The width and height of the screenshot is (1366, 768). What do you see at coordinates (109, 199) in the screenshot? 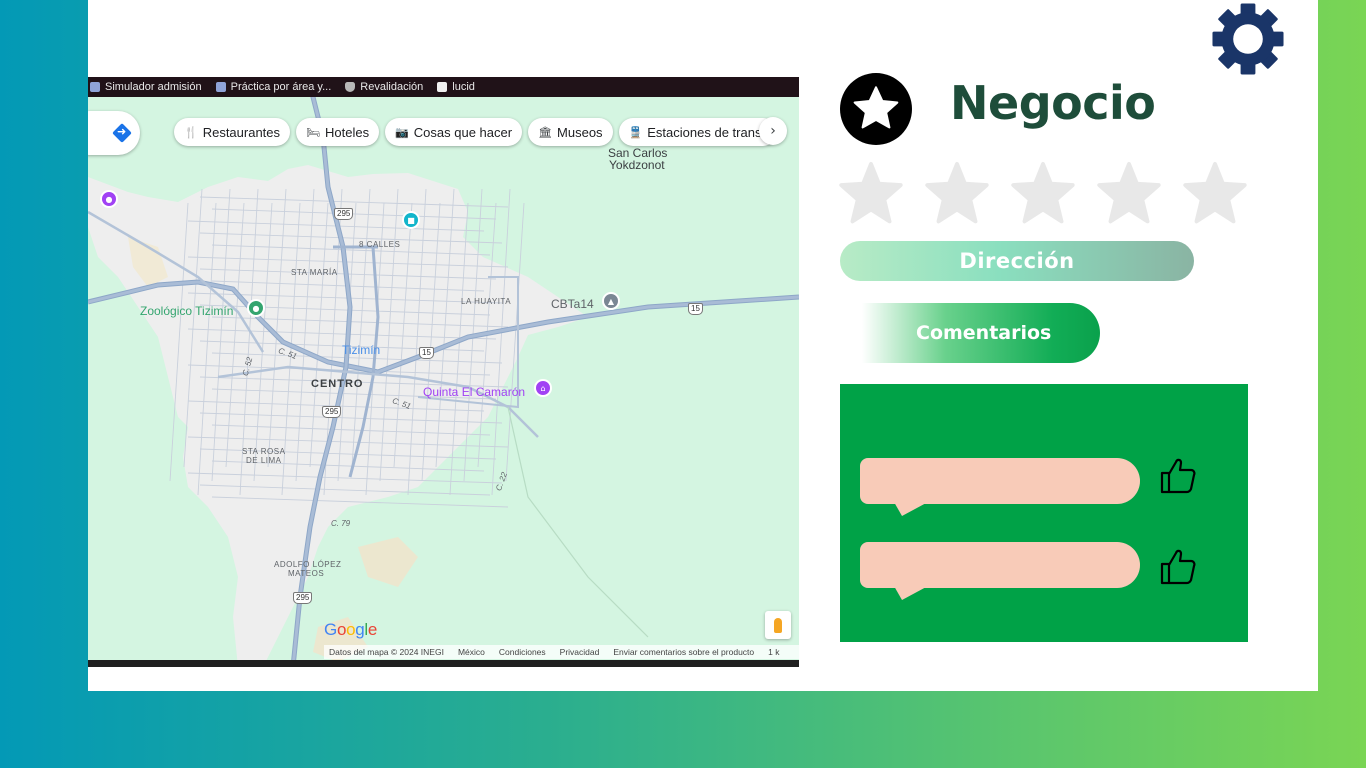
I see `place-pin-icon: ●` at bounding box center [109, 199].